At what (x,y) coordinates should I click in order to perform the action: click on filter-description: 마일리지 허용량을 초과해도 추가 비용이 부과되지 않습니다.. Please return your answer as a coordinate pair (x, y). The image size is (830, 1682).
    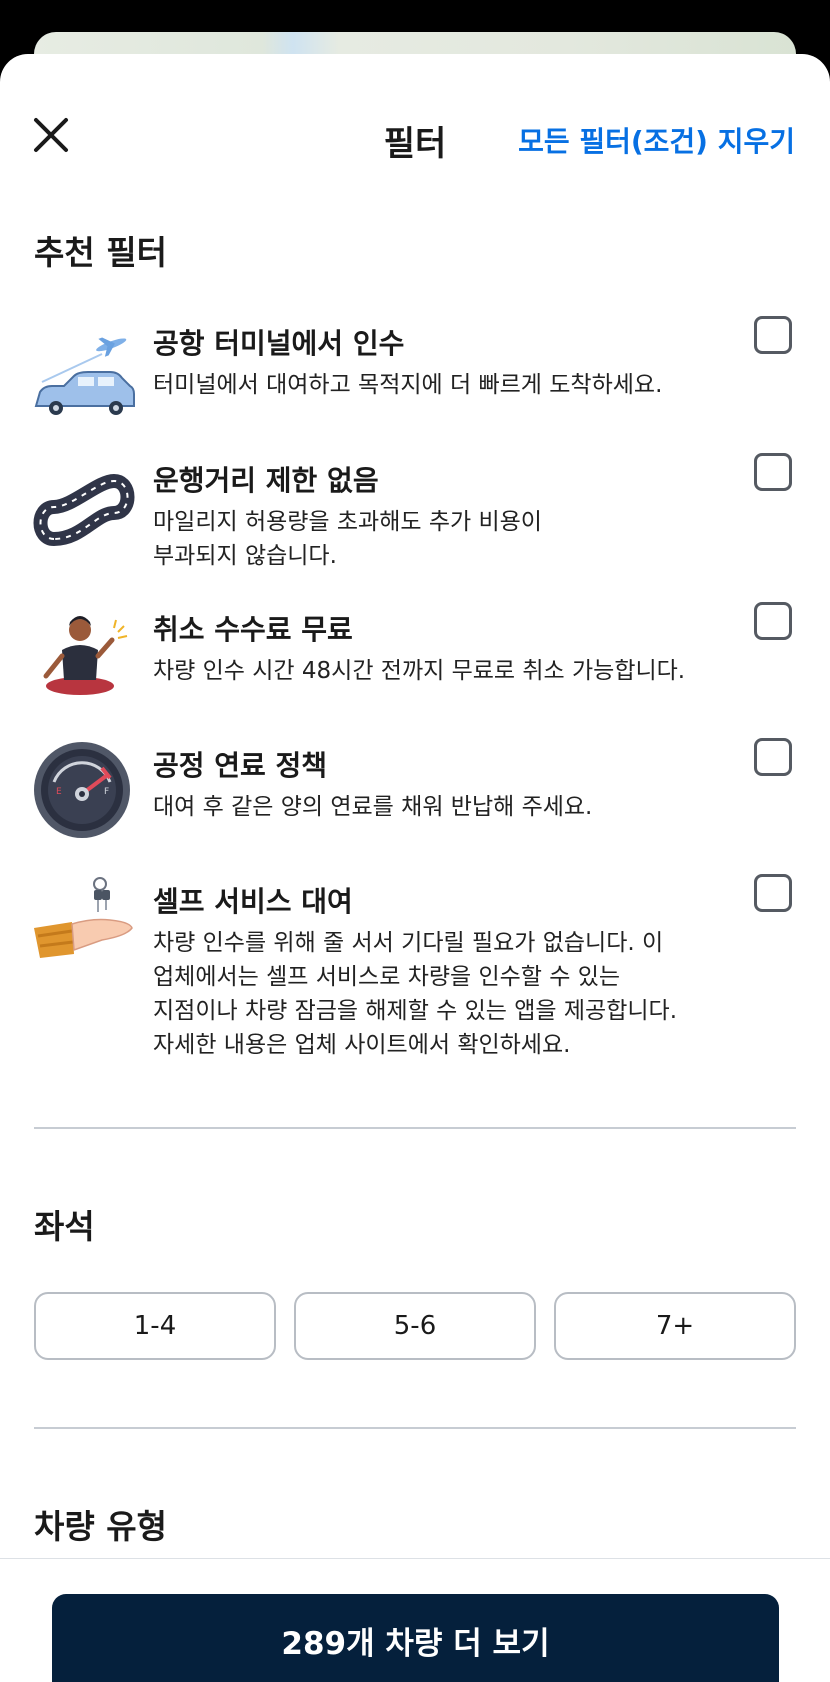
    Looking at the image, I should click on (425, 539).